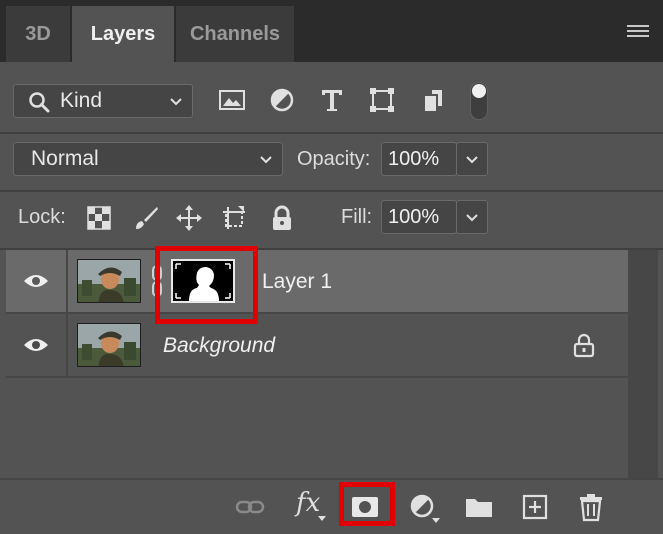 This screenshot has height=534, width=663. I want to click on mask-highlight-box, so click(206, 285).